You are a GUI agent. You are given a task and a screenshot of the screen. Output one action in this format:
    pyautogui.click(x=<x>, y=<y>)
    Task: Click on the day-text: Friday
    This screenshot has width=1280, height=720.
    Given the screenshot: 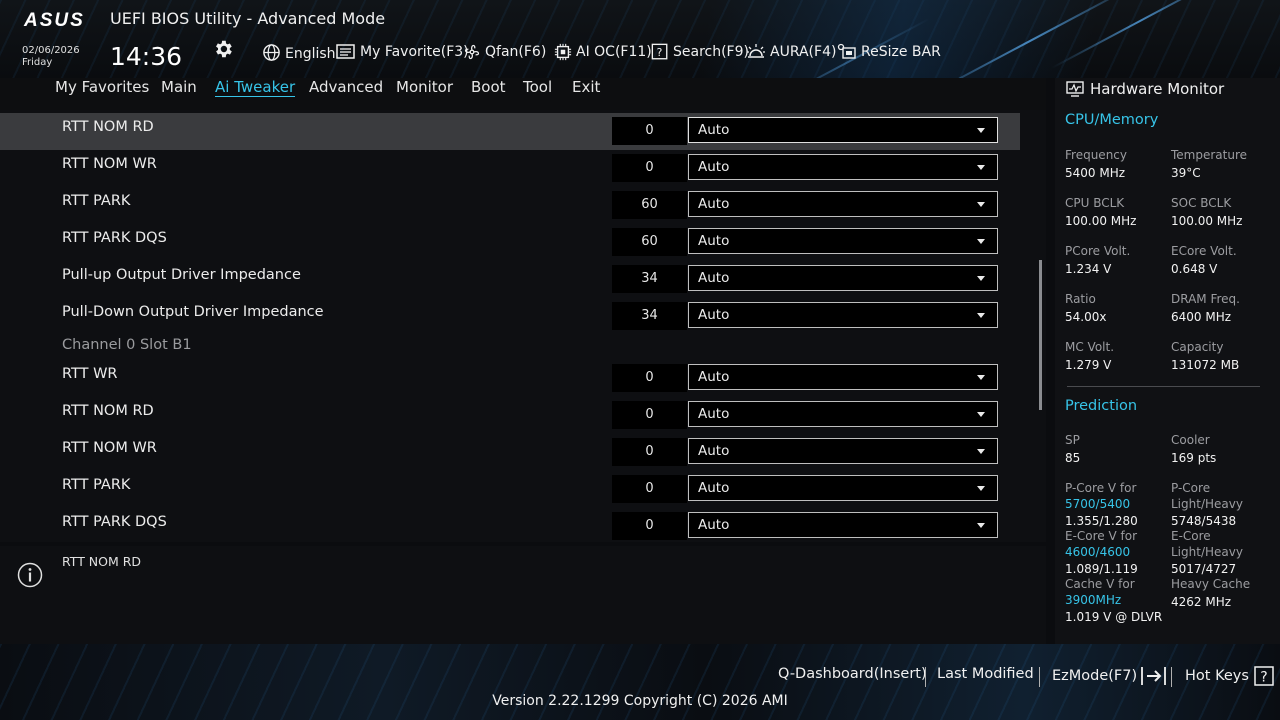 What is the action you would take?
    pyautogui.click(x=37, y=62)
    